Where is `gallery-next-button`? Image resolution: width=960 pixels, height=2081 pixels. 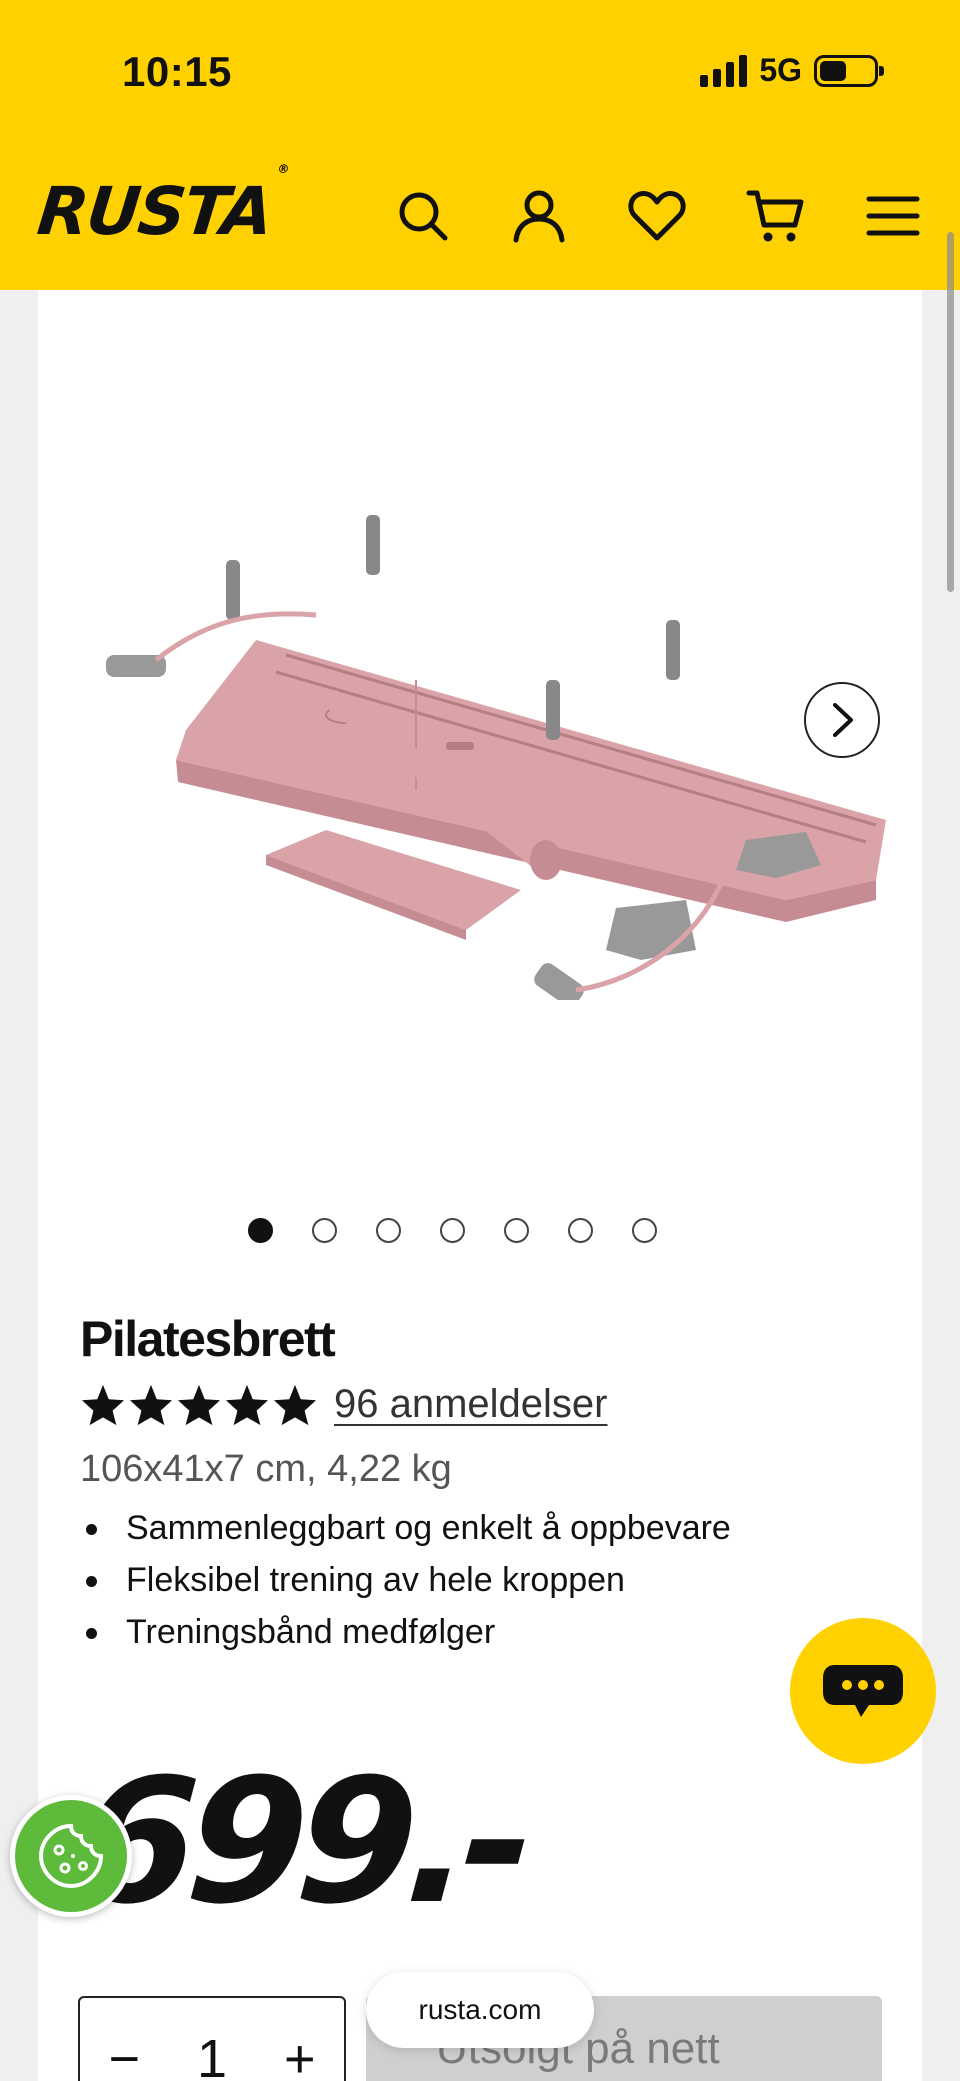 gallery-next-button is located at coordinates (842, 720).